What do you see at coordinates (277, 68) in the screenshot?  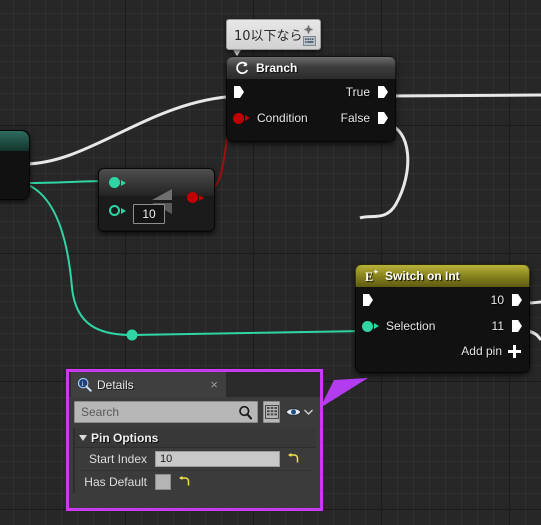 I see `node-branch-title: Branch` at bounding box center [277, 68].